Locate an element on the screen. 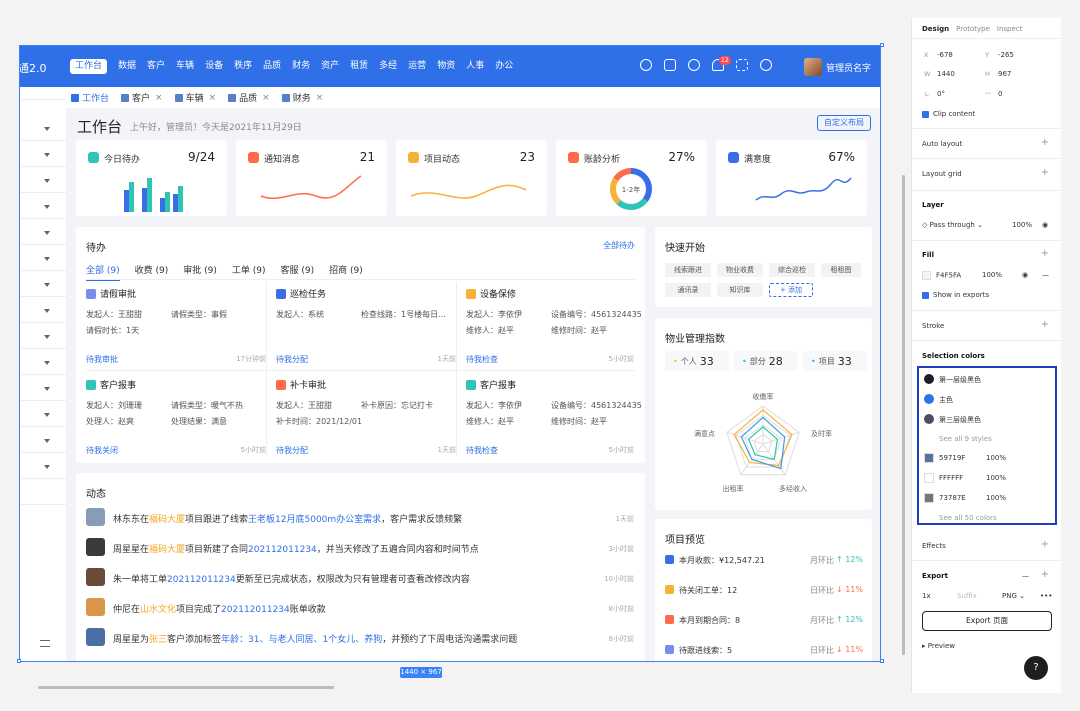  export-scale: 1x is located at coordinates (926, 596).